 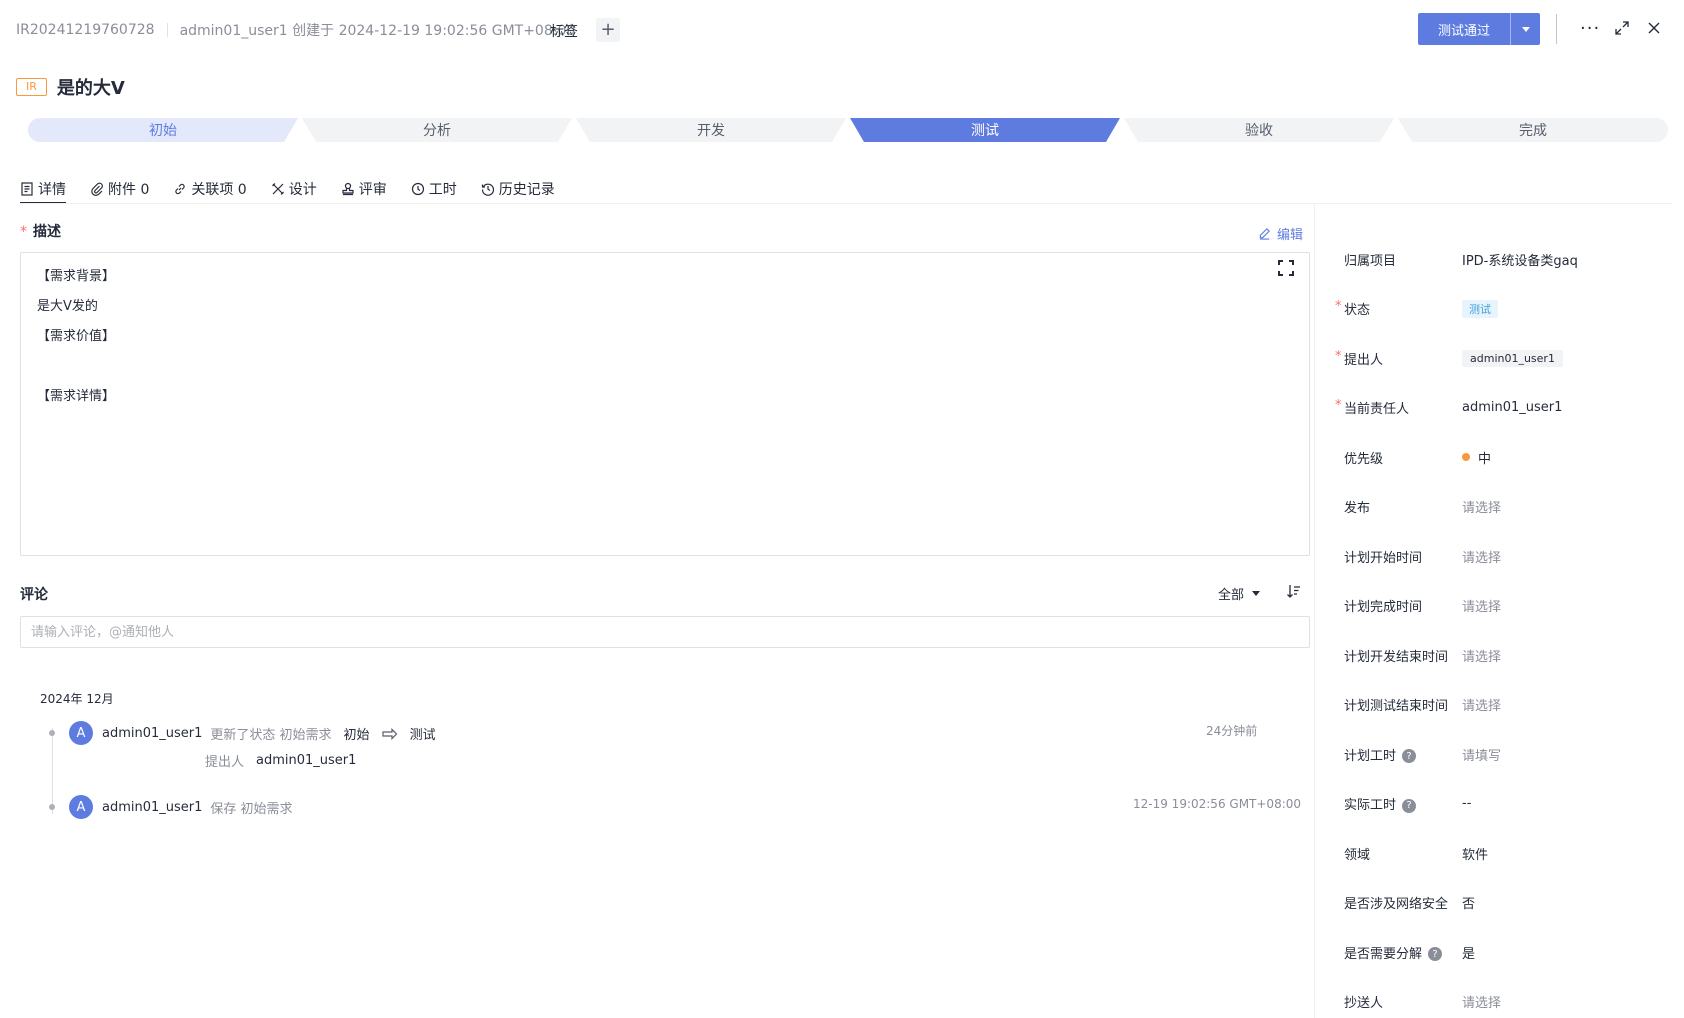 I want to click on field-row: 归属项目 IPD-系统设备类gaq, so click(x=1504, y=259).